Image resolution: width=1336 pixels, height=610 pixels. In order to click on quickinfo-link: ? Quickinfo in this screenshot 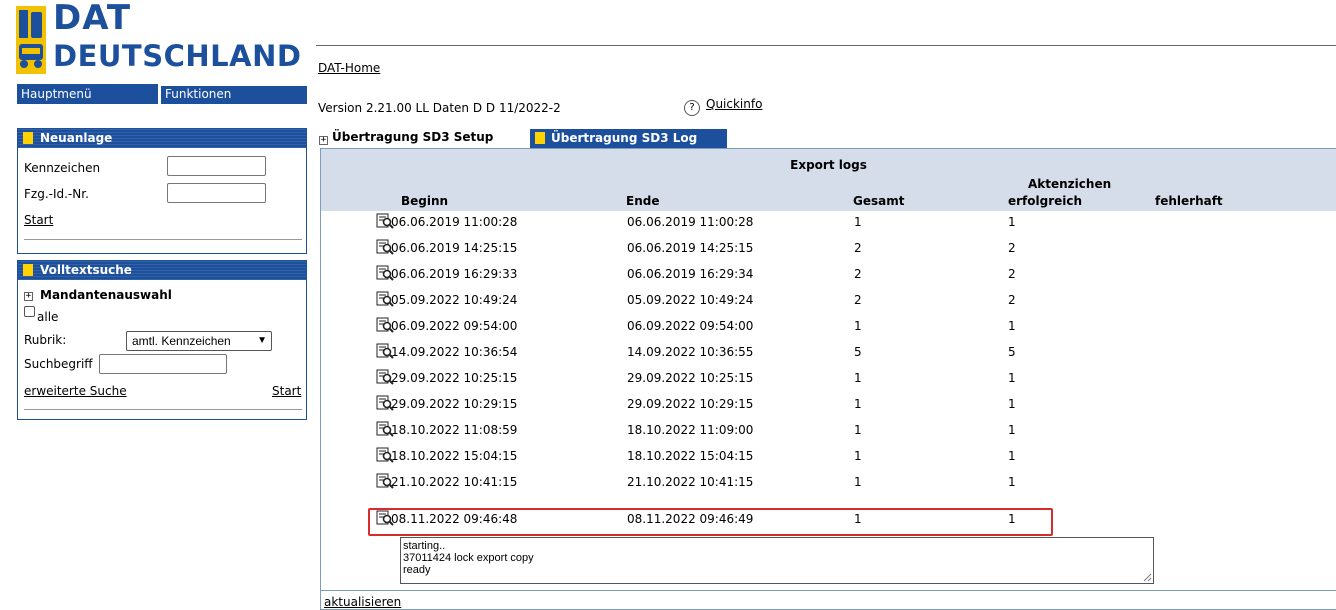, I will do `click(723, 106)`.